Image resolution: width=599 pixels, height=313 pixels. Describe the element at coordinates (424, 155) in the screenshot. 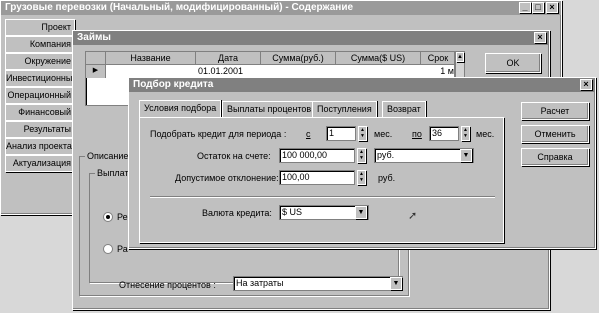

I see `balance-currency-select: руб.` at that location.